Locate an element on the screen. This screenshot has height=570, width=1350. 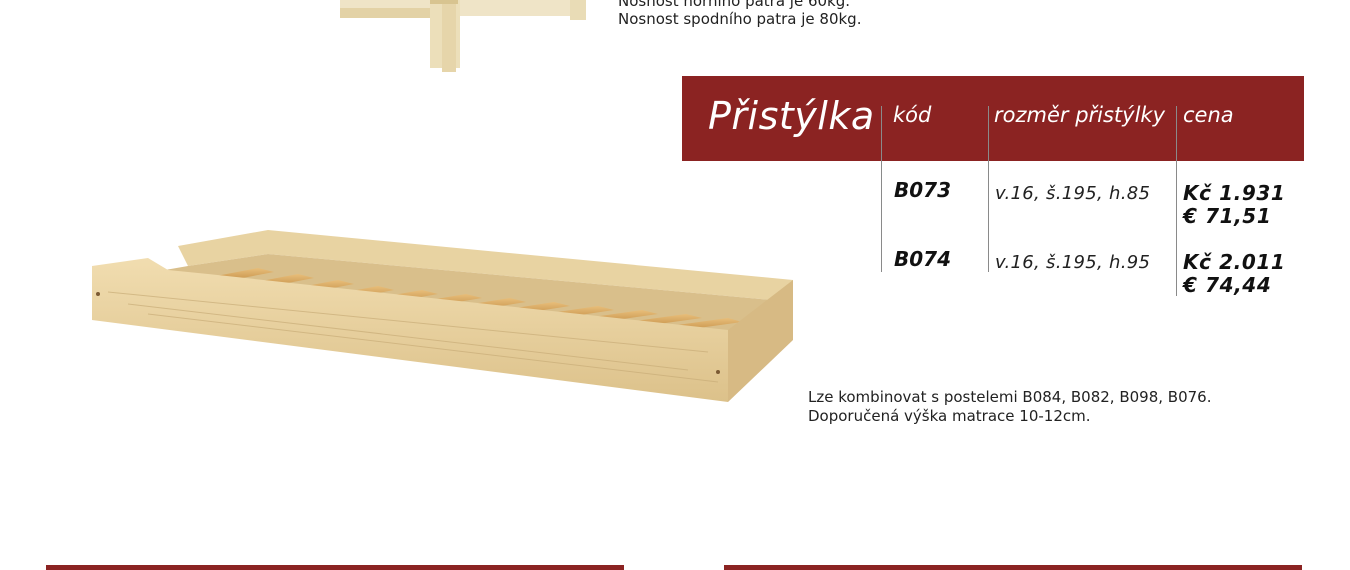
row-1-price: Kč 1.931 € 71,51 is located at coordinates (1234, 205).